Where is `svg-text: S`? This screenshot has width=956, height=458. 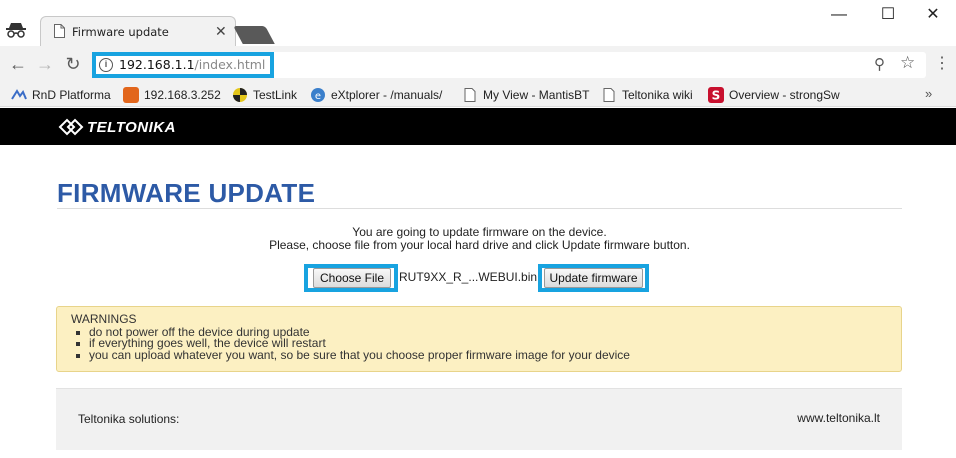
svg-text: S is located at coordinates (716, 96).